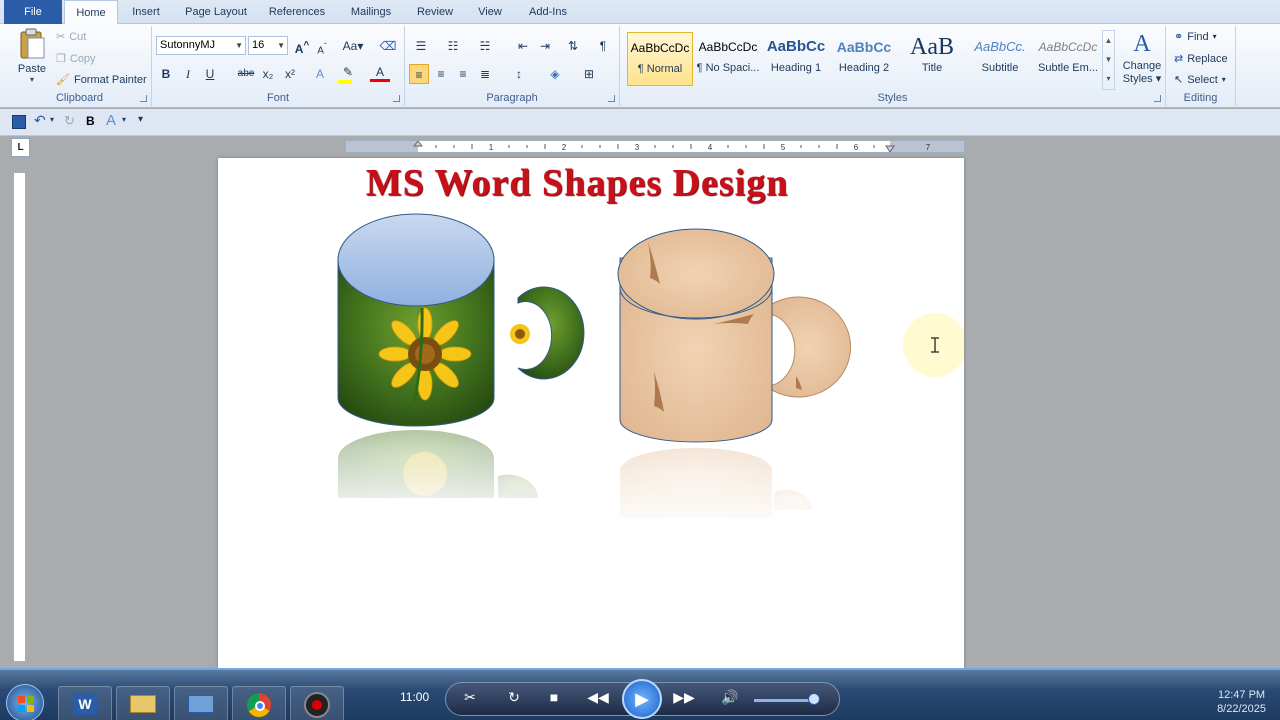  What do you see at coordinates (322, 46) in the screenshot?
I see `shrink-font-button: Aˇ` at bounding box center [322, 46].